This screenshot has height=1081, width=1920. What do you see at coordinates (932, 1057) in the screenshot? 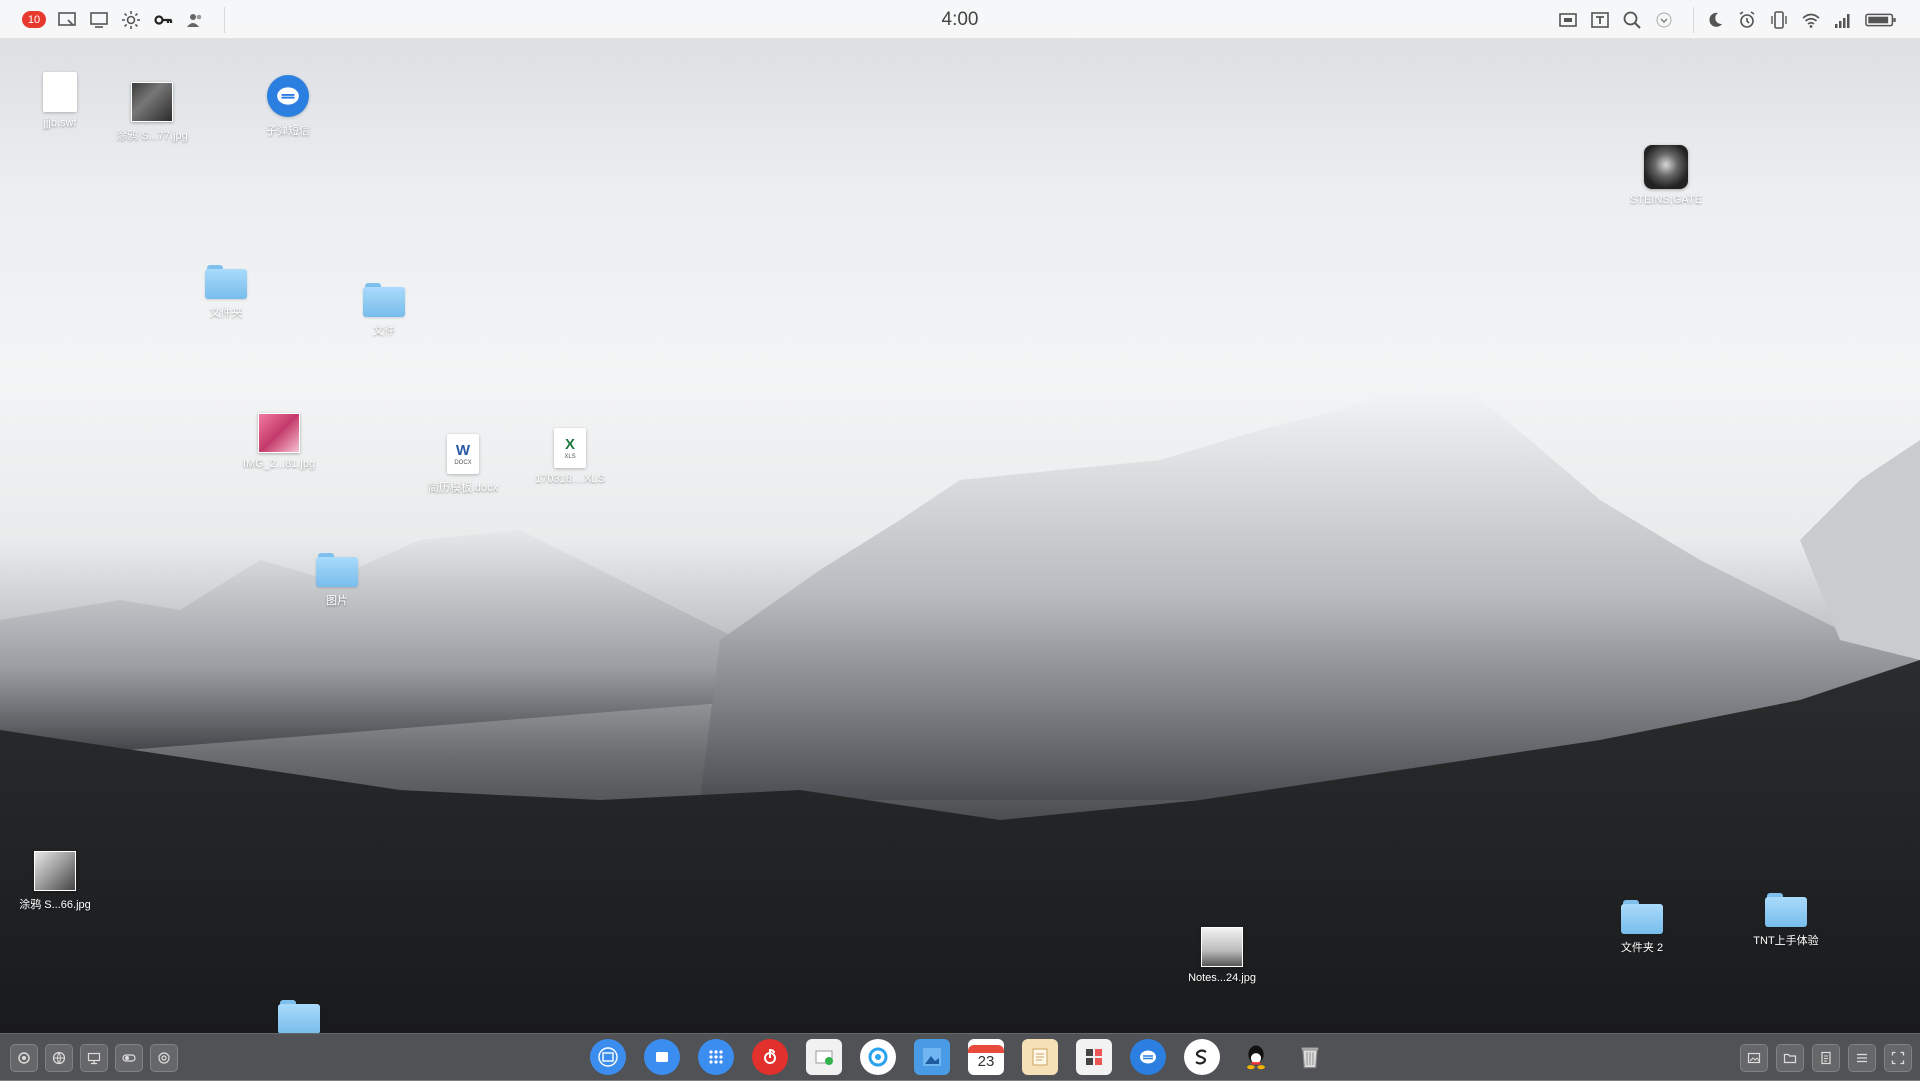
I see `photos-app-icon` at bounding box center [932, 1057].